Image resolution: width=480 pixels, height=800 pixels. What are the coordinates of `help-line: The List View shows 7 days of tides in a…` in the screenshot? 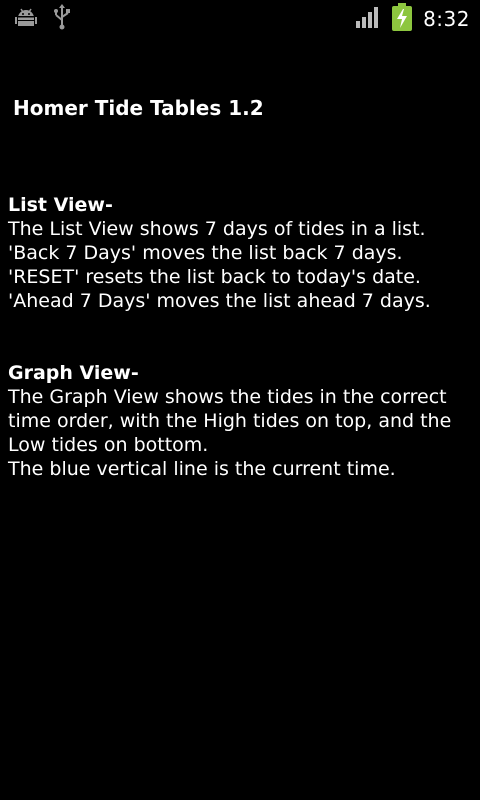 It's located at (217, 229).